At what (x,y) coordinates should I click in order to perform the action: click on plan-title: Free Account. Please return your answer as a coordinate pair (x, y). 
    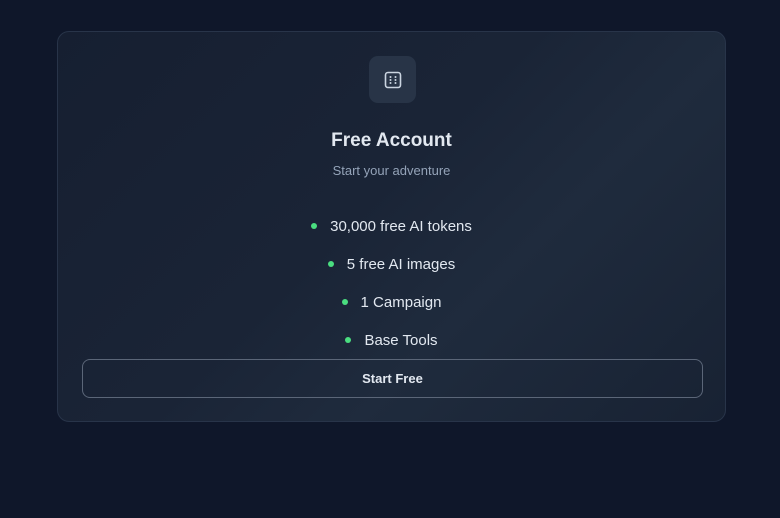
    Looking at the image, I should click on (391, 140).